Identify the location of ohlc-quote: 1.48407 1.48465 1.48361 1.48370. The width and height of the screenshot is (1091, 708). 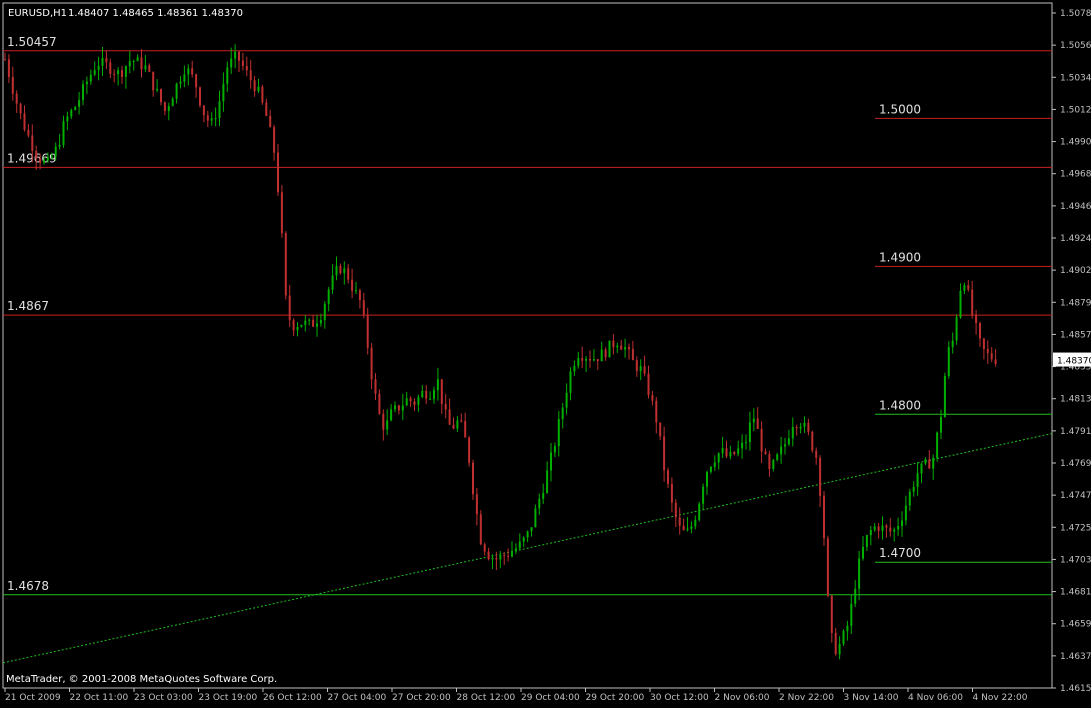
(155, 13).